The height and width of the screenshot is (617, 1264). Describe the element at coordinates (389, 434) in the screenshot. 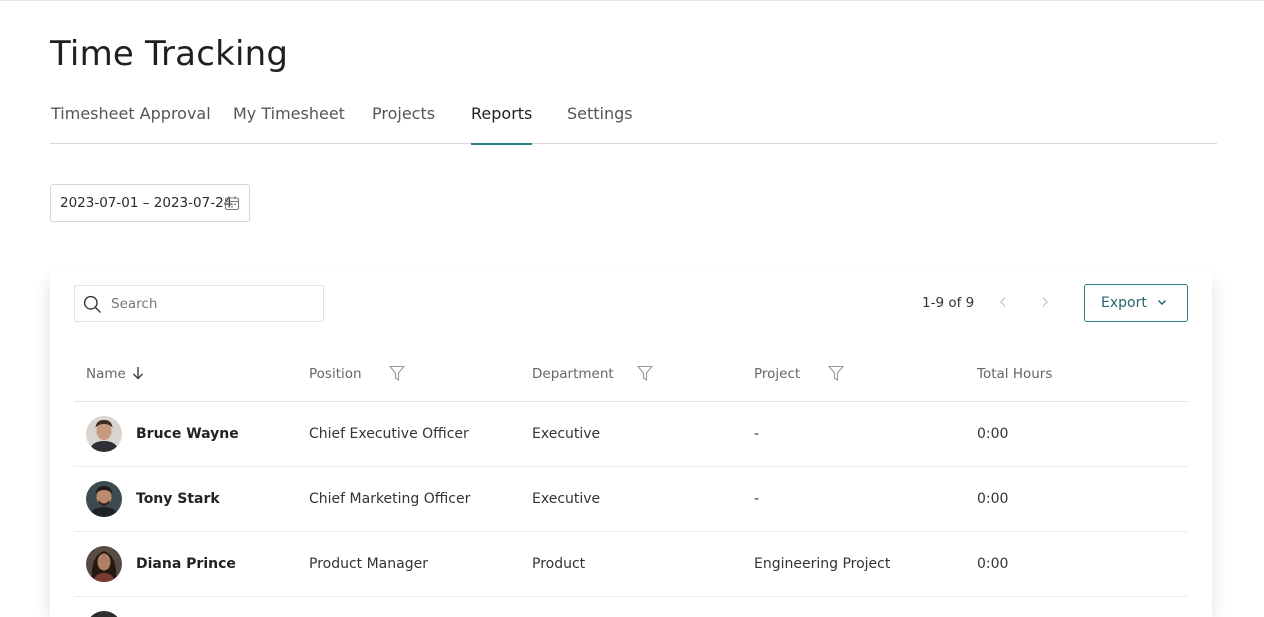

I see `employee-position: Chief Executive Officer` at that location.